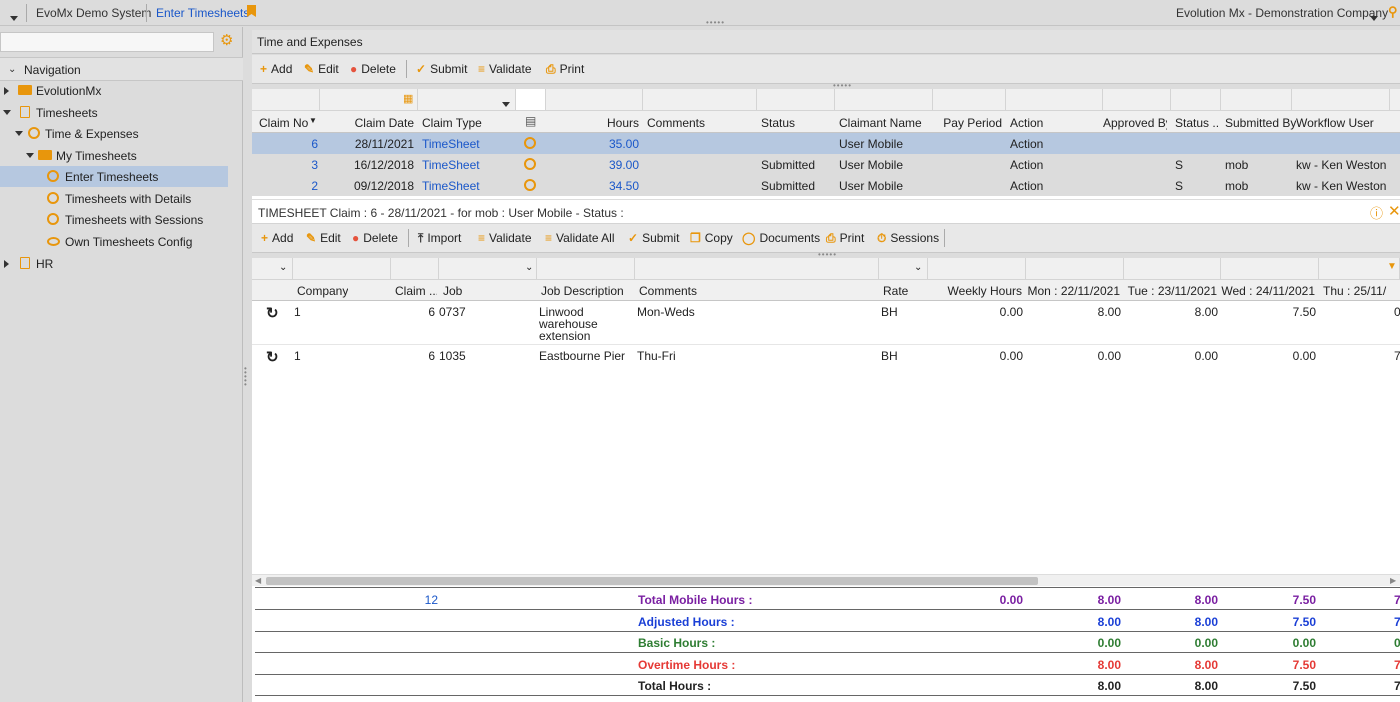 This screenshot has width=1400, height=702. I want to click on nav-timesheets-details: Timesheets with Details, so click(114, 198).